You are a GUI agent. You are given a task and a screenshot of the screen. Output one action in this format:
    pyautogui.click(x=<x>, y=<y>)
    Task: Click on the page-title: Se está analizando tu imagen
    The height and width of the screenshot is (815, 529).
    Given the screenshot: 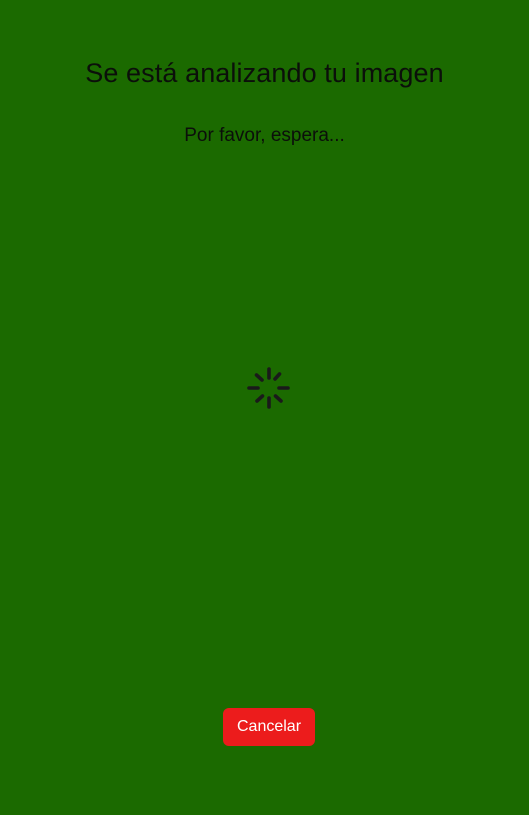 What is the action you would take?
    pyautogui.click(x=264, y=73)
    